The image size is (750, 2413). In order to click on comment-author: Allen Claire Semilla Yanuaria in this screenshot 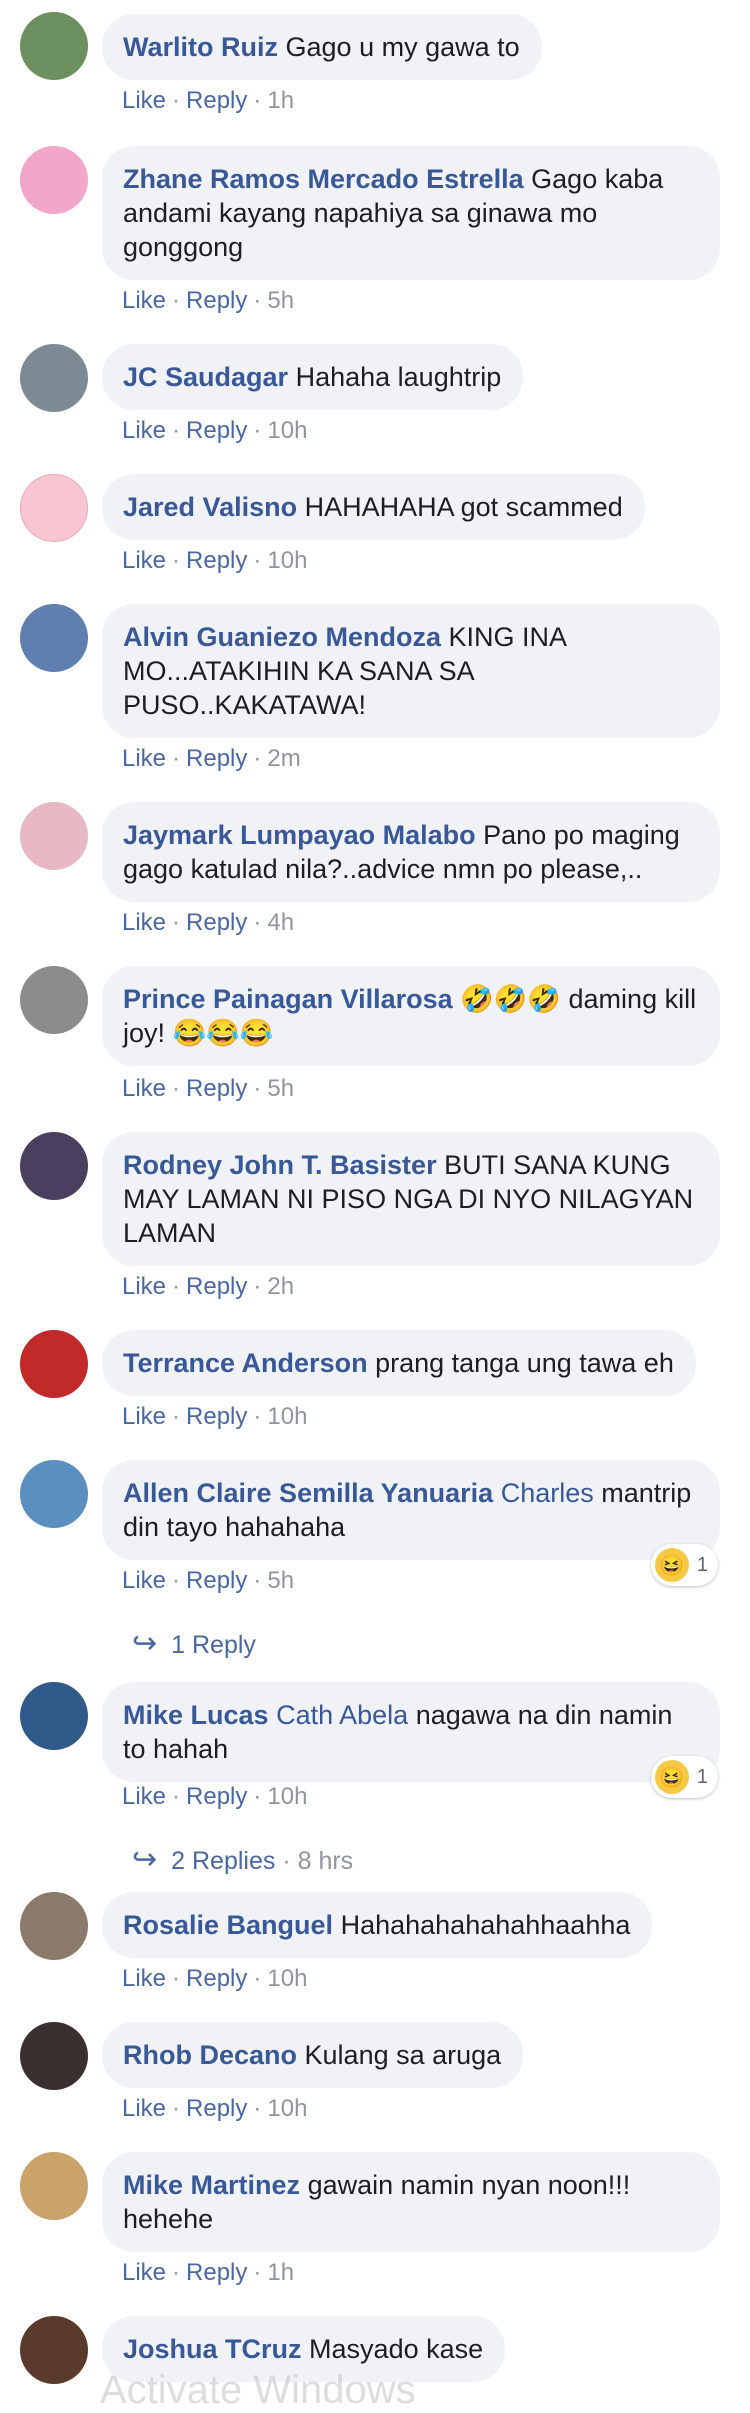, I will do `click(308, 1493)`.